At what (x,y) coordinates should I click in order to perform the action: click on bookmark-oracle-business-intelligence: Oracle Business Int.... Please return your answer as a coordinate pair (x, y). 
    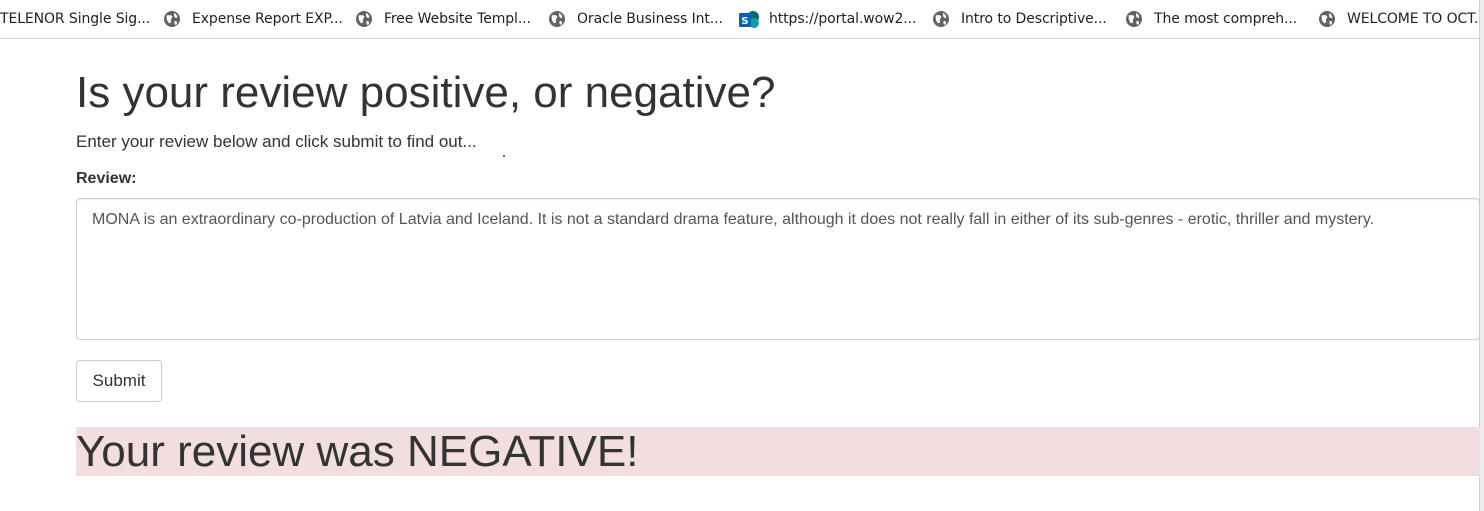
    Looking at the image, I should click on (635, 19).